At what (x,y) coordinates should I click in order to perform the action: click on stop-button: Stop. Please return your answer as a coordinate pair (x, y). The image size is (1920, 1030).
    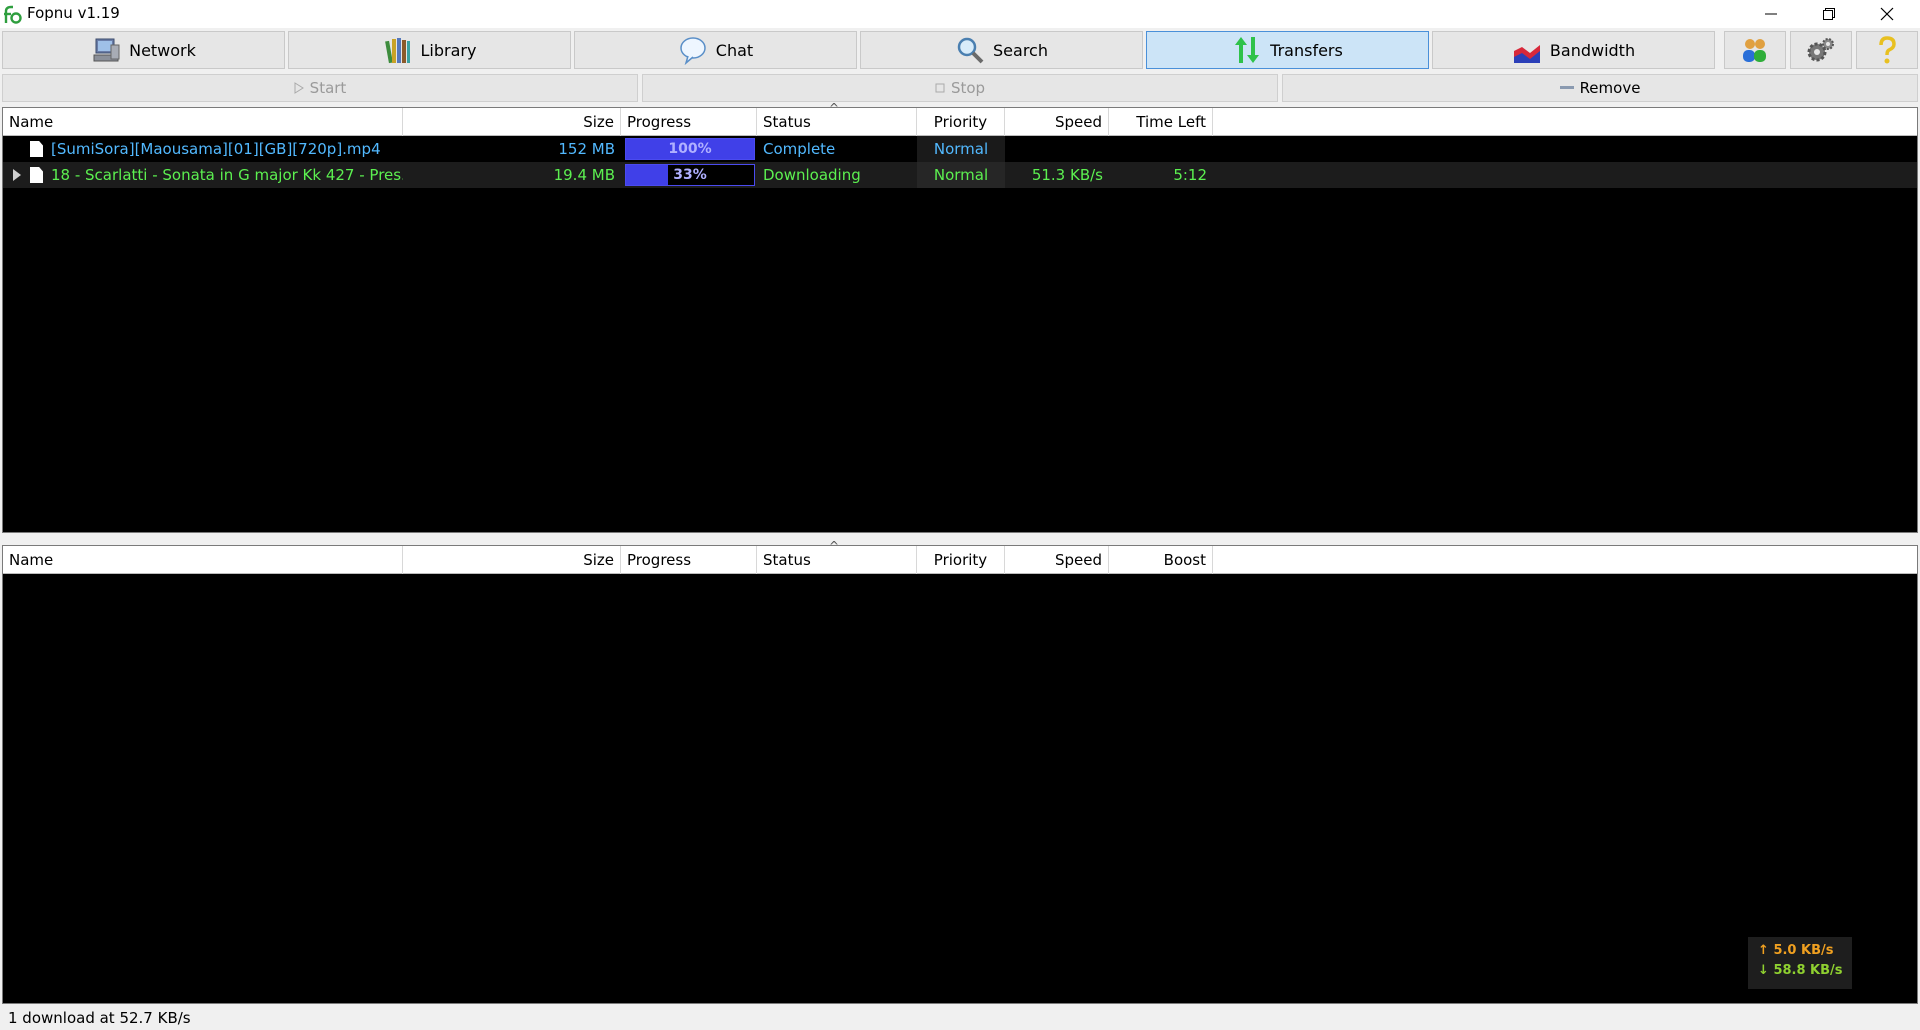
    Looking at the image, I should click on (960, 88).